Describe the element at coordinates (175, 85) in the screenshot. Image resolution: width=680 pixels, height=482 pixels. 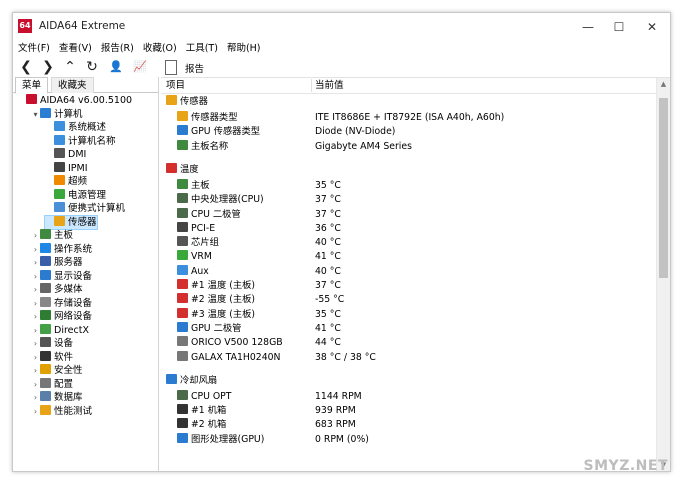
I see `column-item-header: 项目` at that location.